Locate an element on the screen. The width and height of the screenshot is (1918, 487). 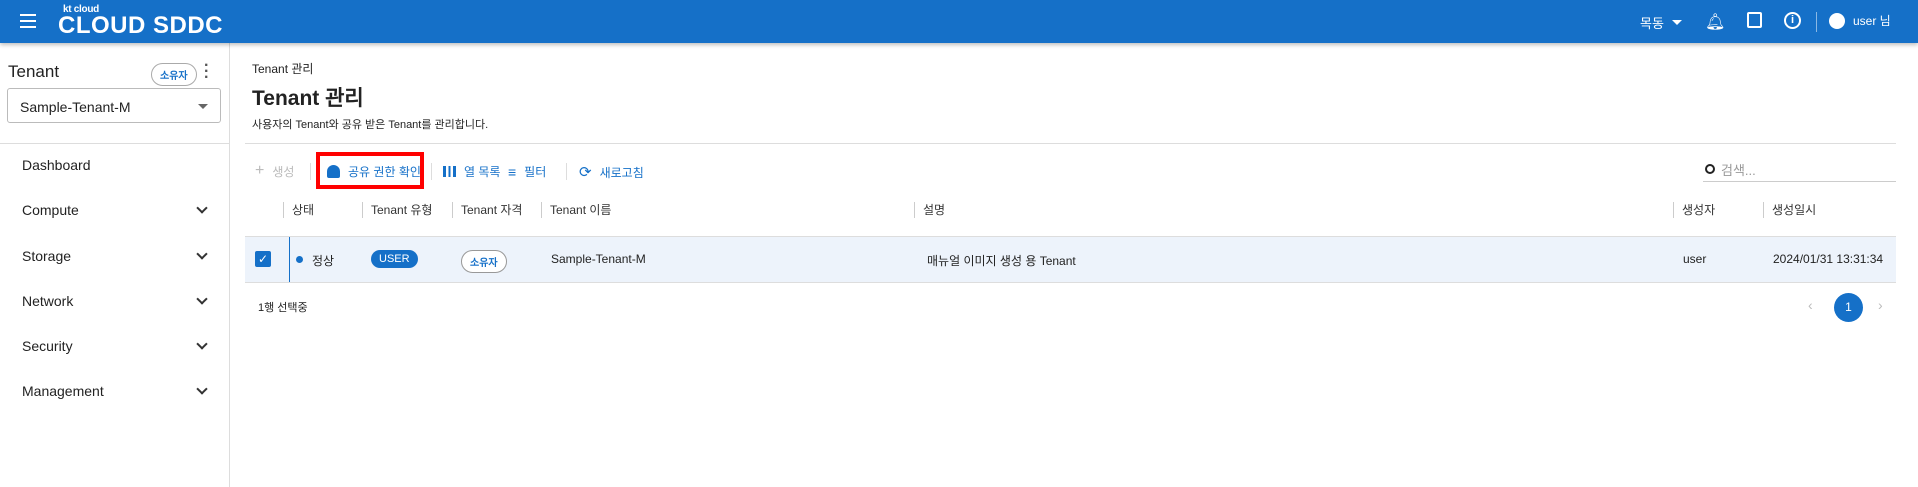
status-dot-icon is located at coordinates (299, 259).